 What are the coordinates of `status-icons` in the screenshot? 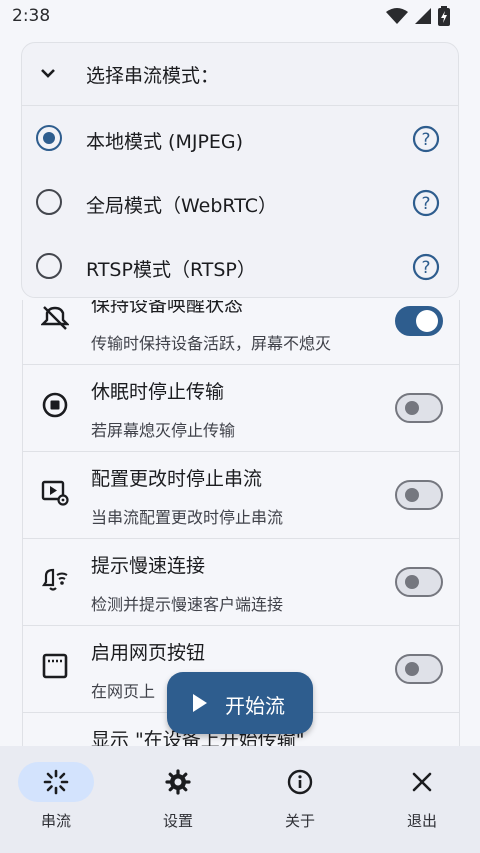 It's located at (418, 16).